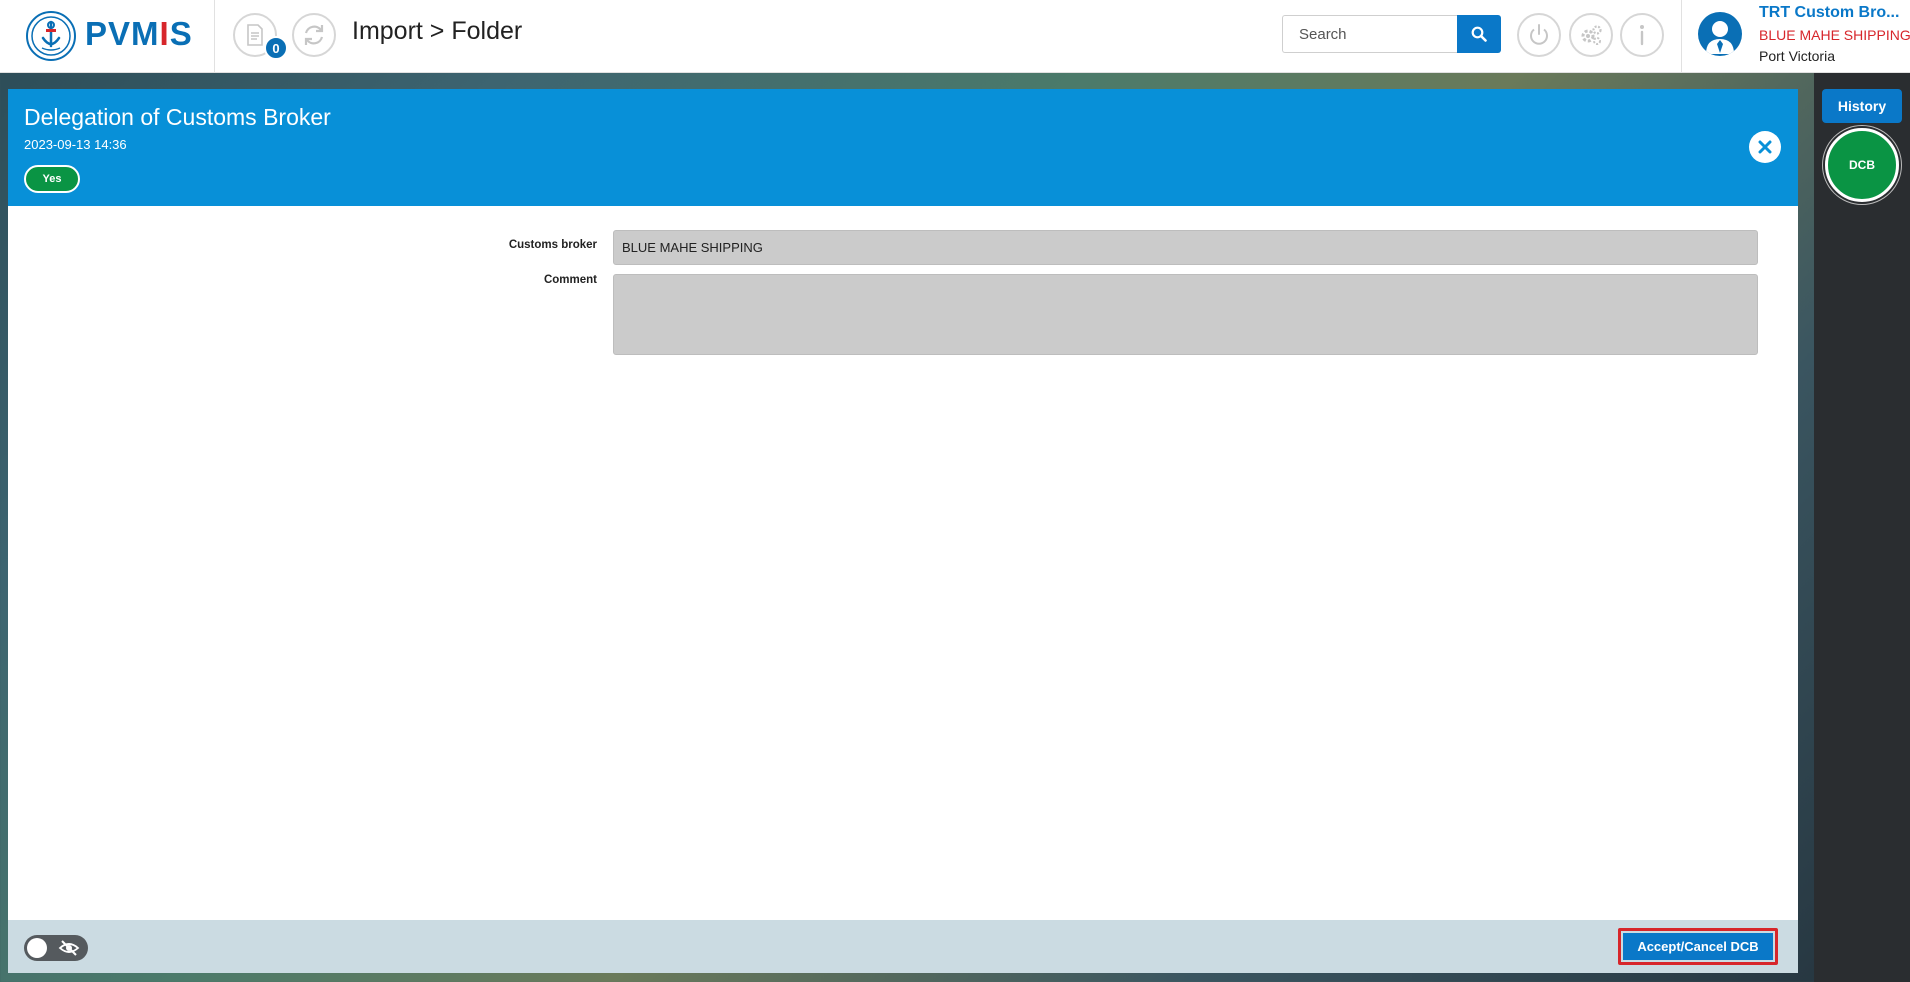 The width and height of the screenshot is (1910, 982). What do you see at coordinates (1370, 34) in the screenshot?
I see `search-input` at bounding box center [1370, 34].